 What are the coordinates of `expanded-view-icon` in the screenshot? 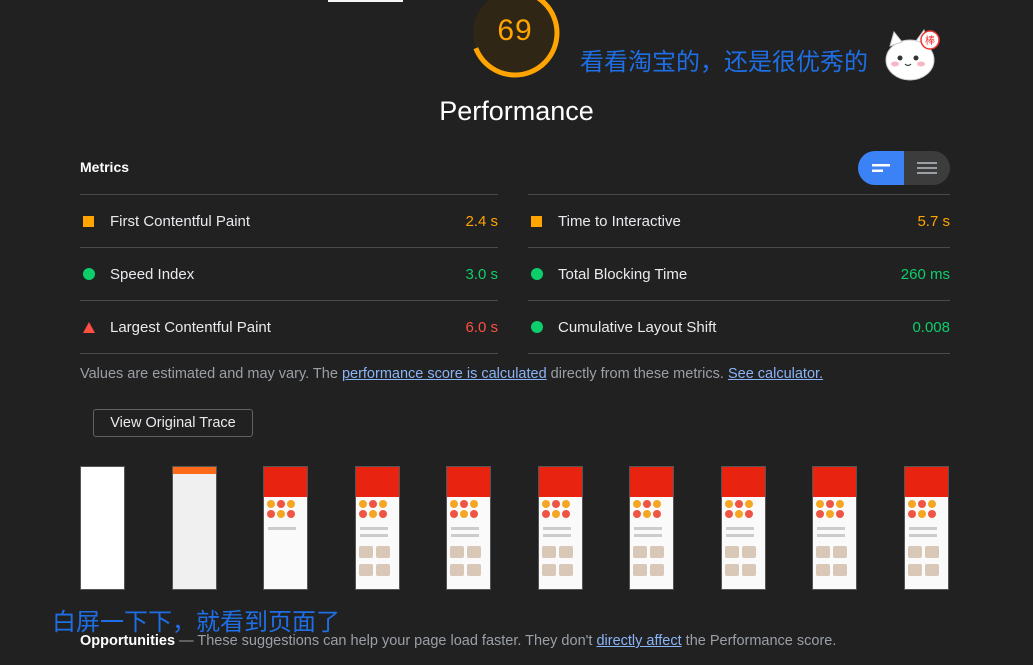 It's located at (927, 168).